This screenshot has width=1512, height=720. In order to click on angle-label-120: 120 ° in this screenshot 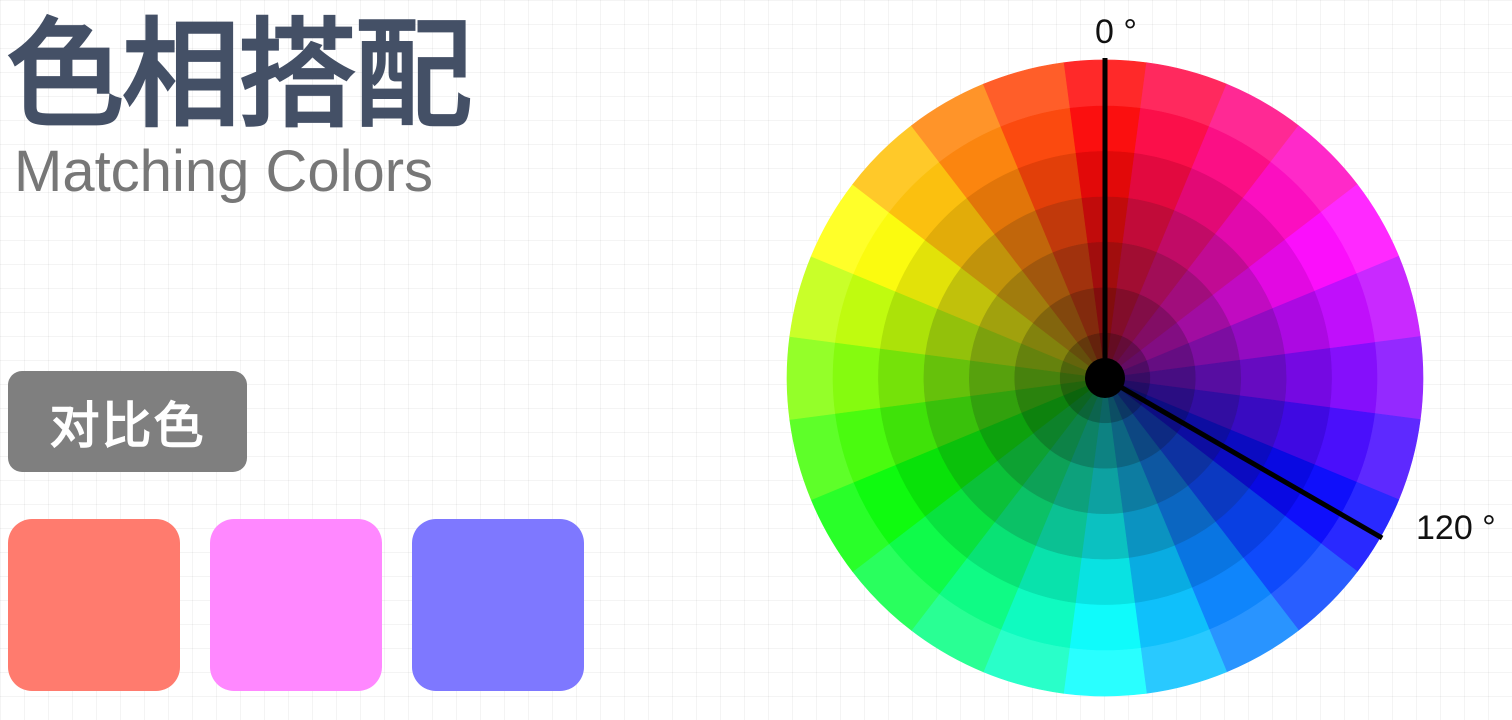, I will do `click(1456, 528)`.